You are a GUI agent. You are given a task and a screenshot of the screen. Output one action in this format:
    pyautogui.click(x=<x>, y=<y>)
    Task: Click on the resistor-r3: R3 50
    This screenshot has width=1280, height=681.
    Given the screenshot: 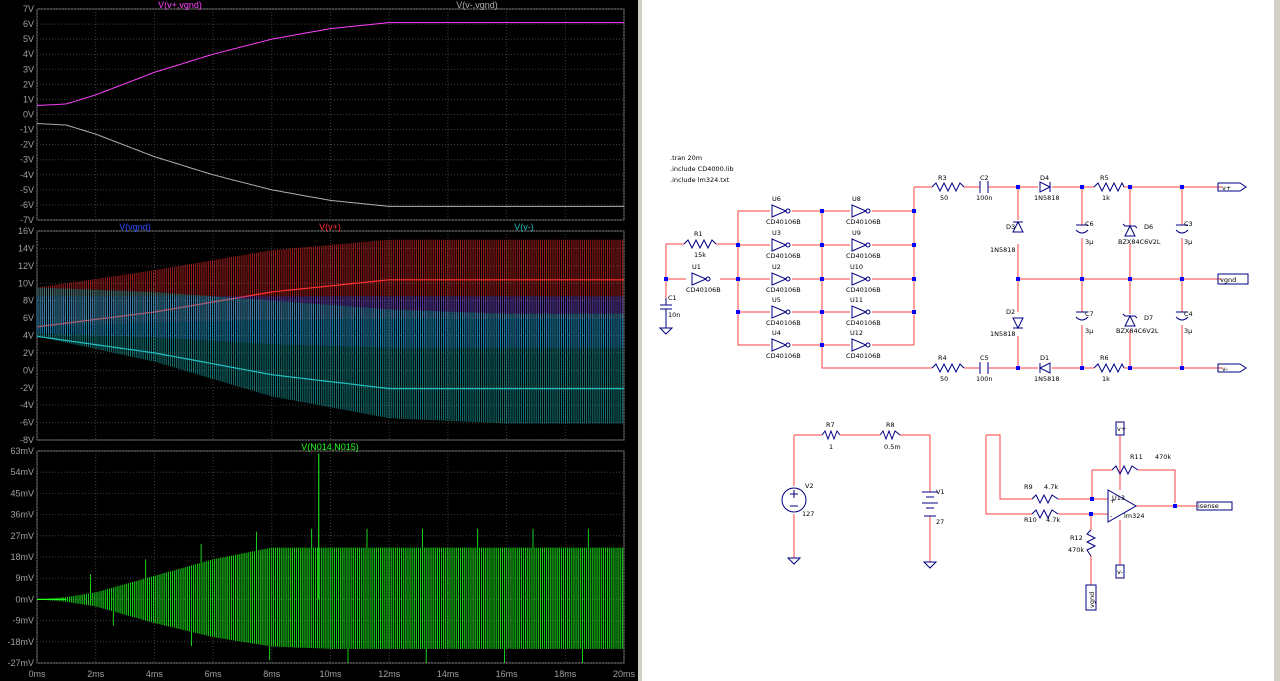 What is the action you would take?
    pyautogui.click(x=948, y=188)
    